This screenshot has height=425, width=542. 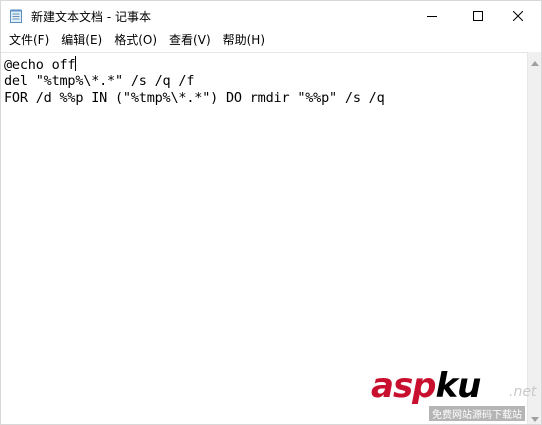 What do you see at coordinates (135, 40) in the screenshot?
I see `menu-format: 格式(O)` at bounding box center [135, 40].